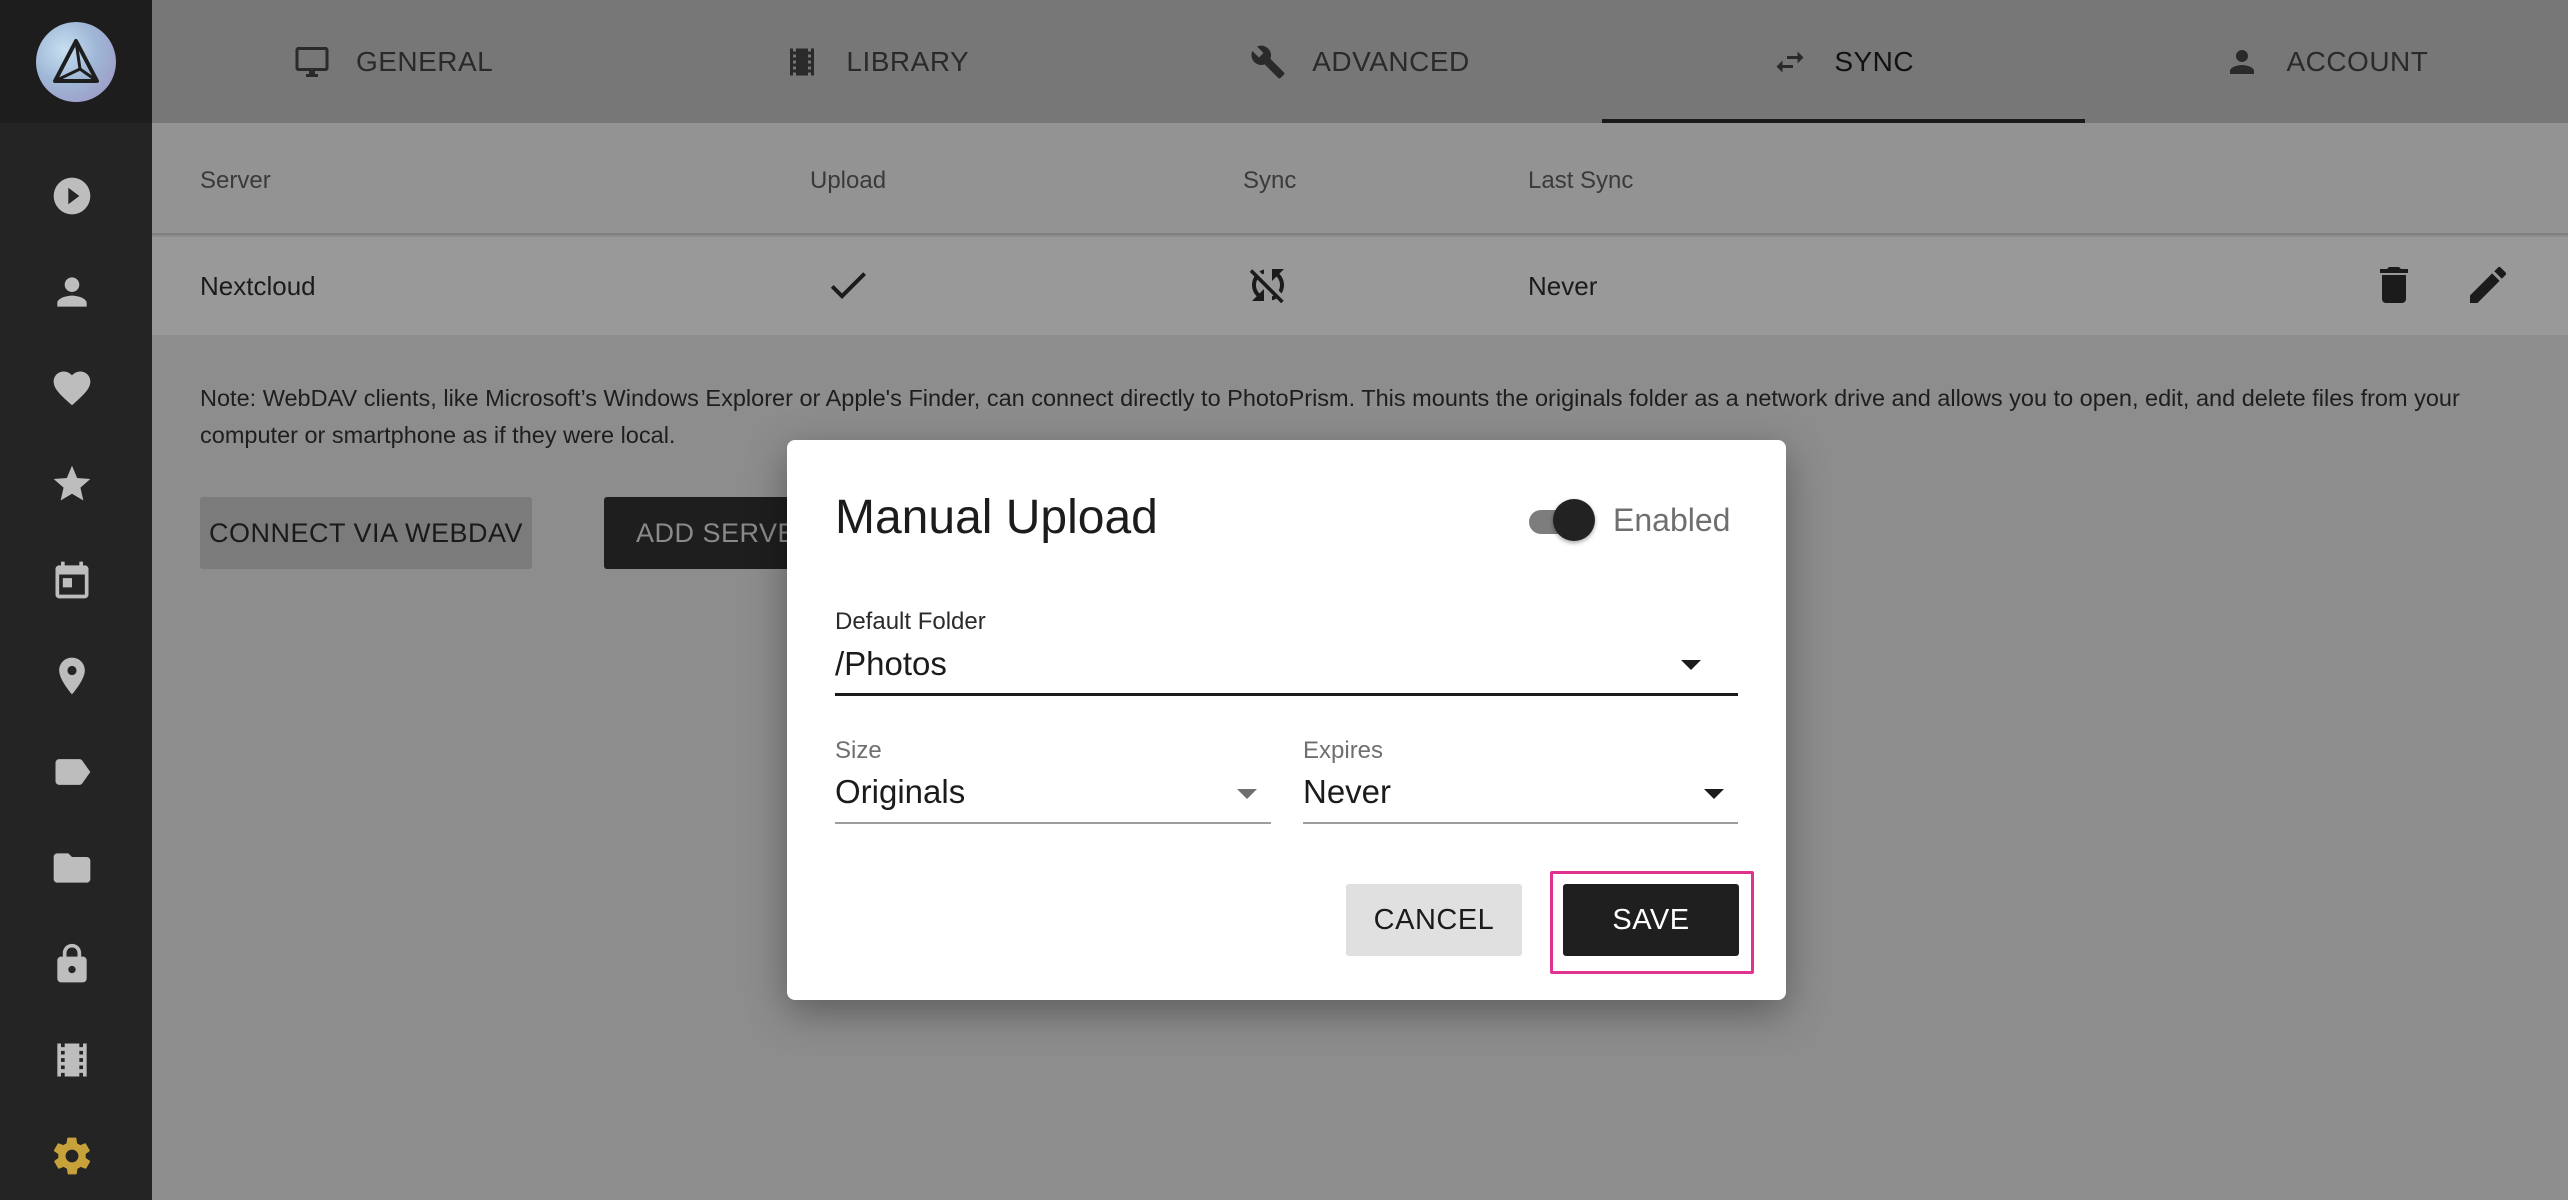 This screenshot has width=2568, height=1200. I want to click on play-icon, so click(72, 196).